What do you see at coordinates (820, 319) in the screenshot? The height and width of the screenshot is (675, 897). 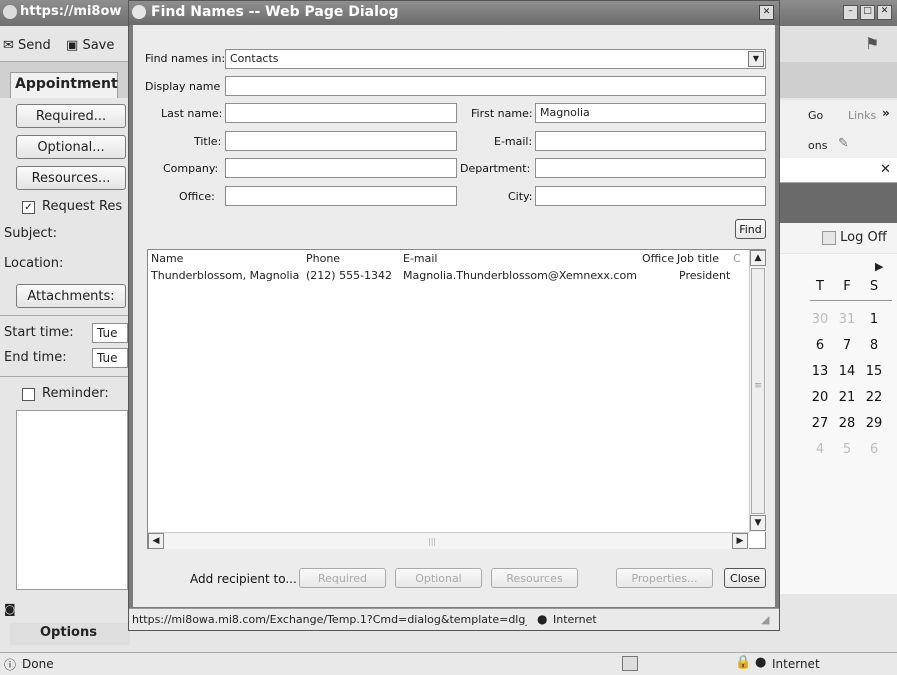 I see `calendar-day: 30` at bounding box center [820, 319].